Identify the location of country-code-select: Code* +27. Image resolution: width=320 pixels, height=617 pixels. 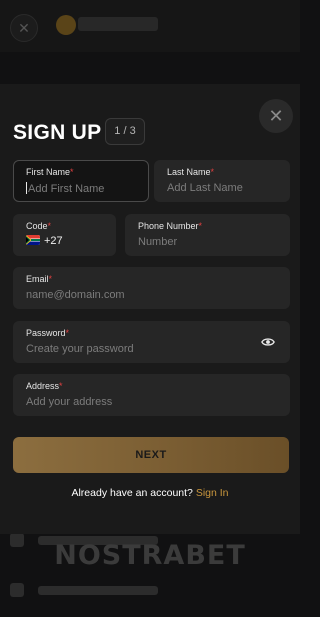
(64, 235).